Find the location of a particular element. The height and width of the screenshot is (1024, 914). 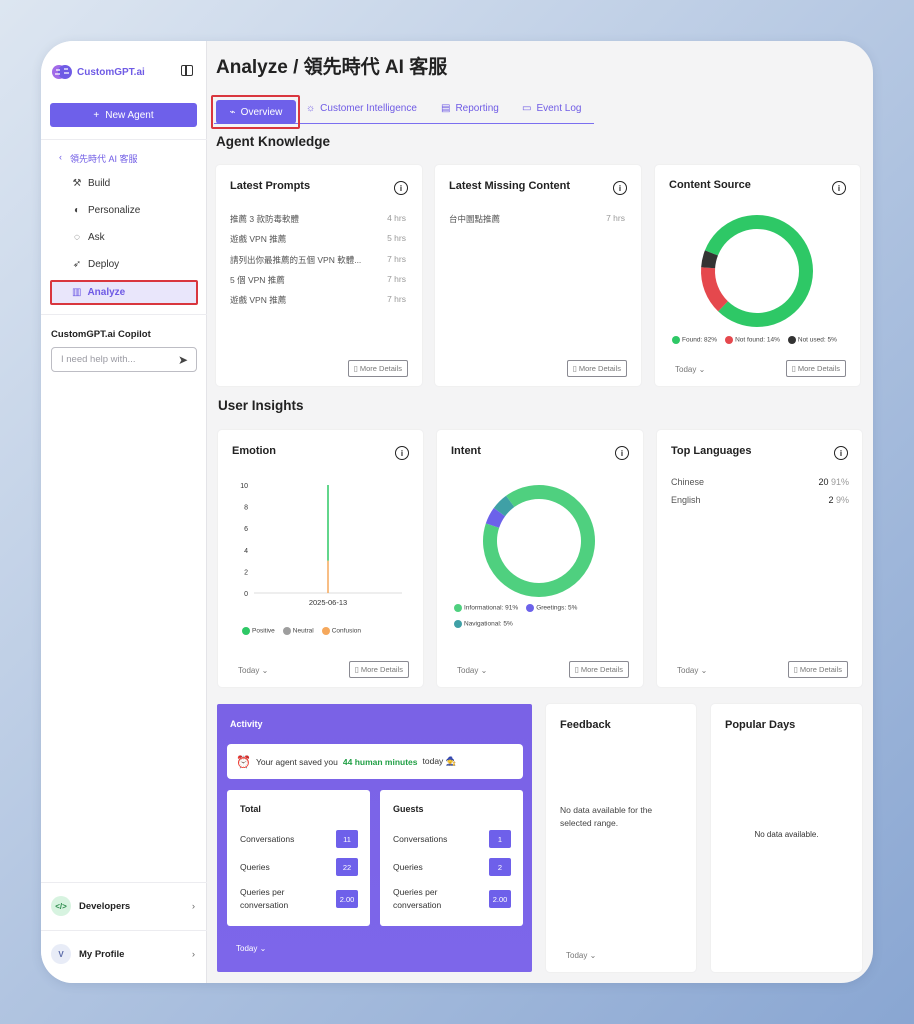

legend-label: Not found: 14% is located at coordinates (757, 340).